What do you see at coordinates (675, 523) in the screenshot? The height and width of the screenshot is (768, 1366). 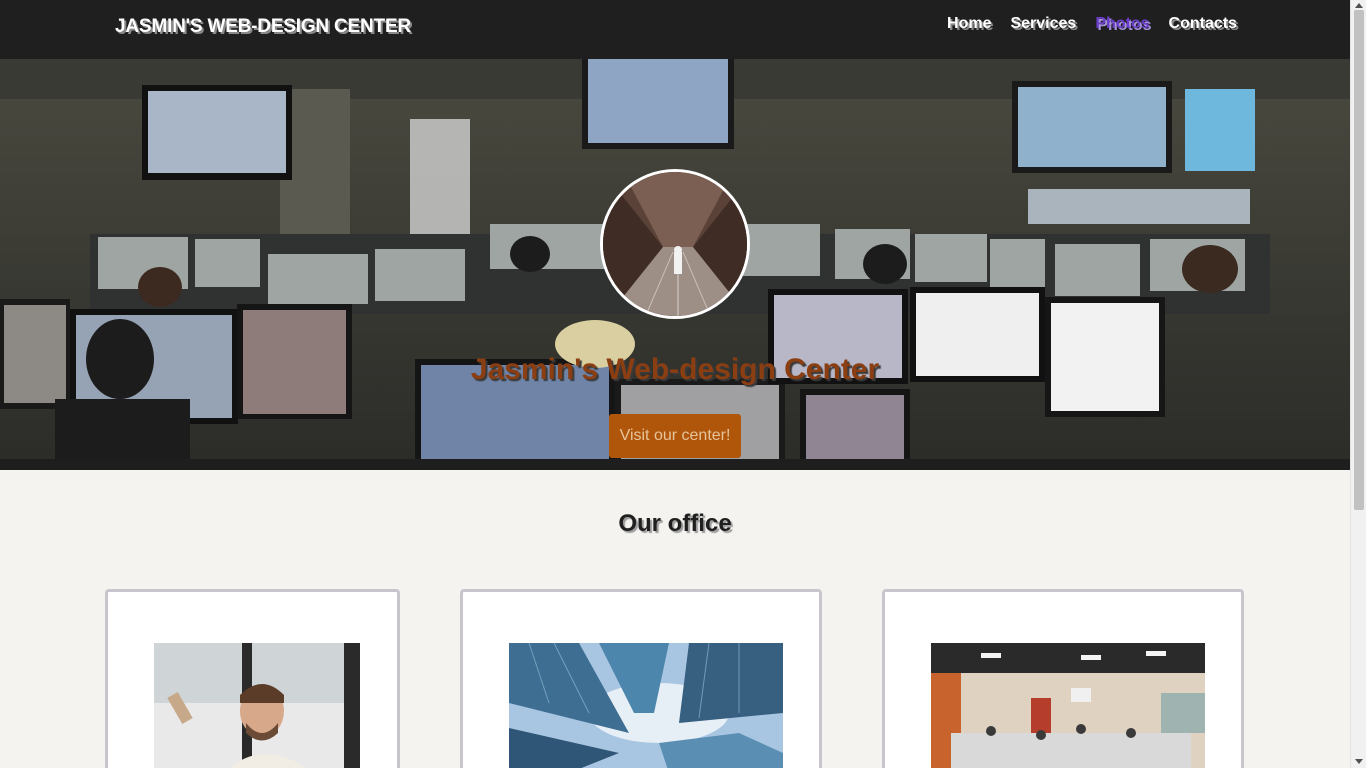 I see `office-section-title: Our office` at bounding box center [675, 523].